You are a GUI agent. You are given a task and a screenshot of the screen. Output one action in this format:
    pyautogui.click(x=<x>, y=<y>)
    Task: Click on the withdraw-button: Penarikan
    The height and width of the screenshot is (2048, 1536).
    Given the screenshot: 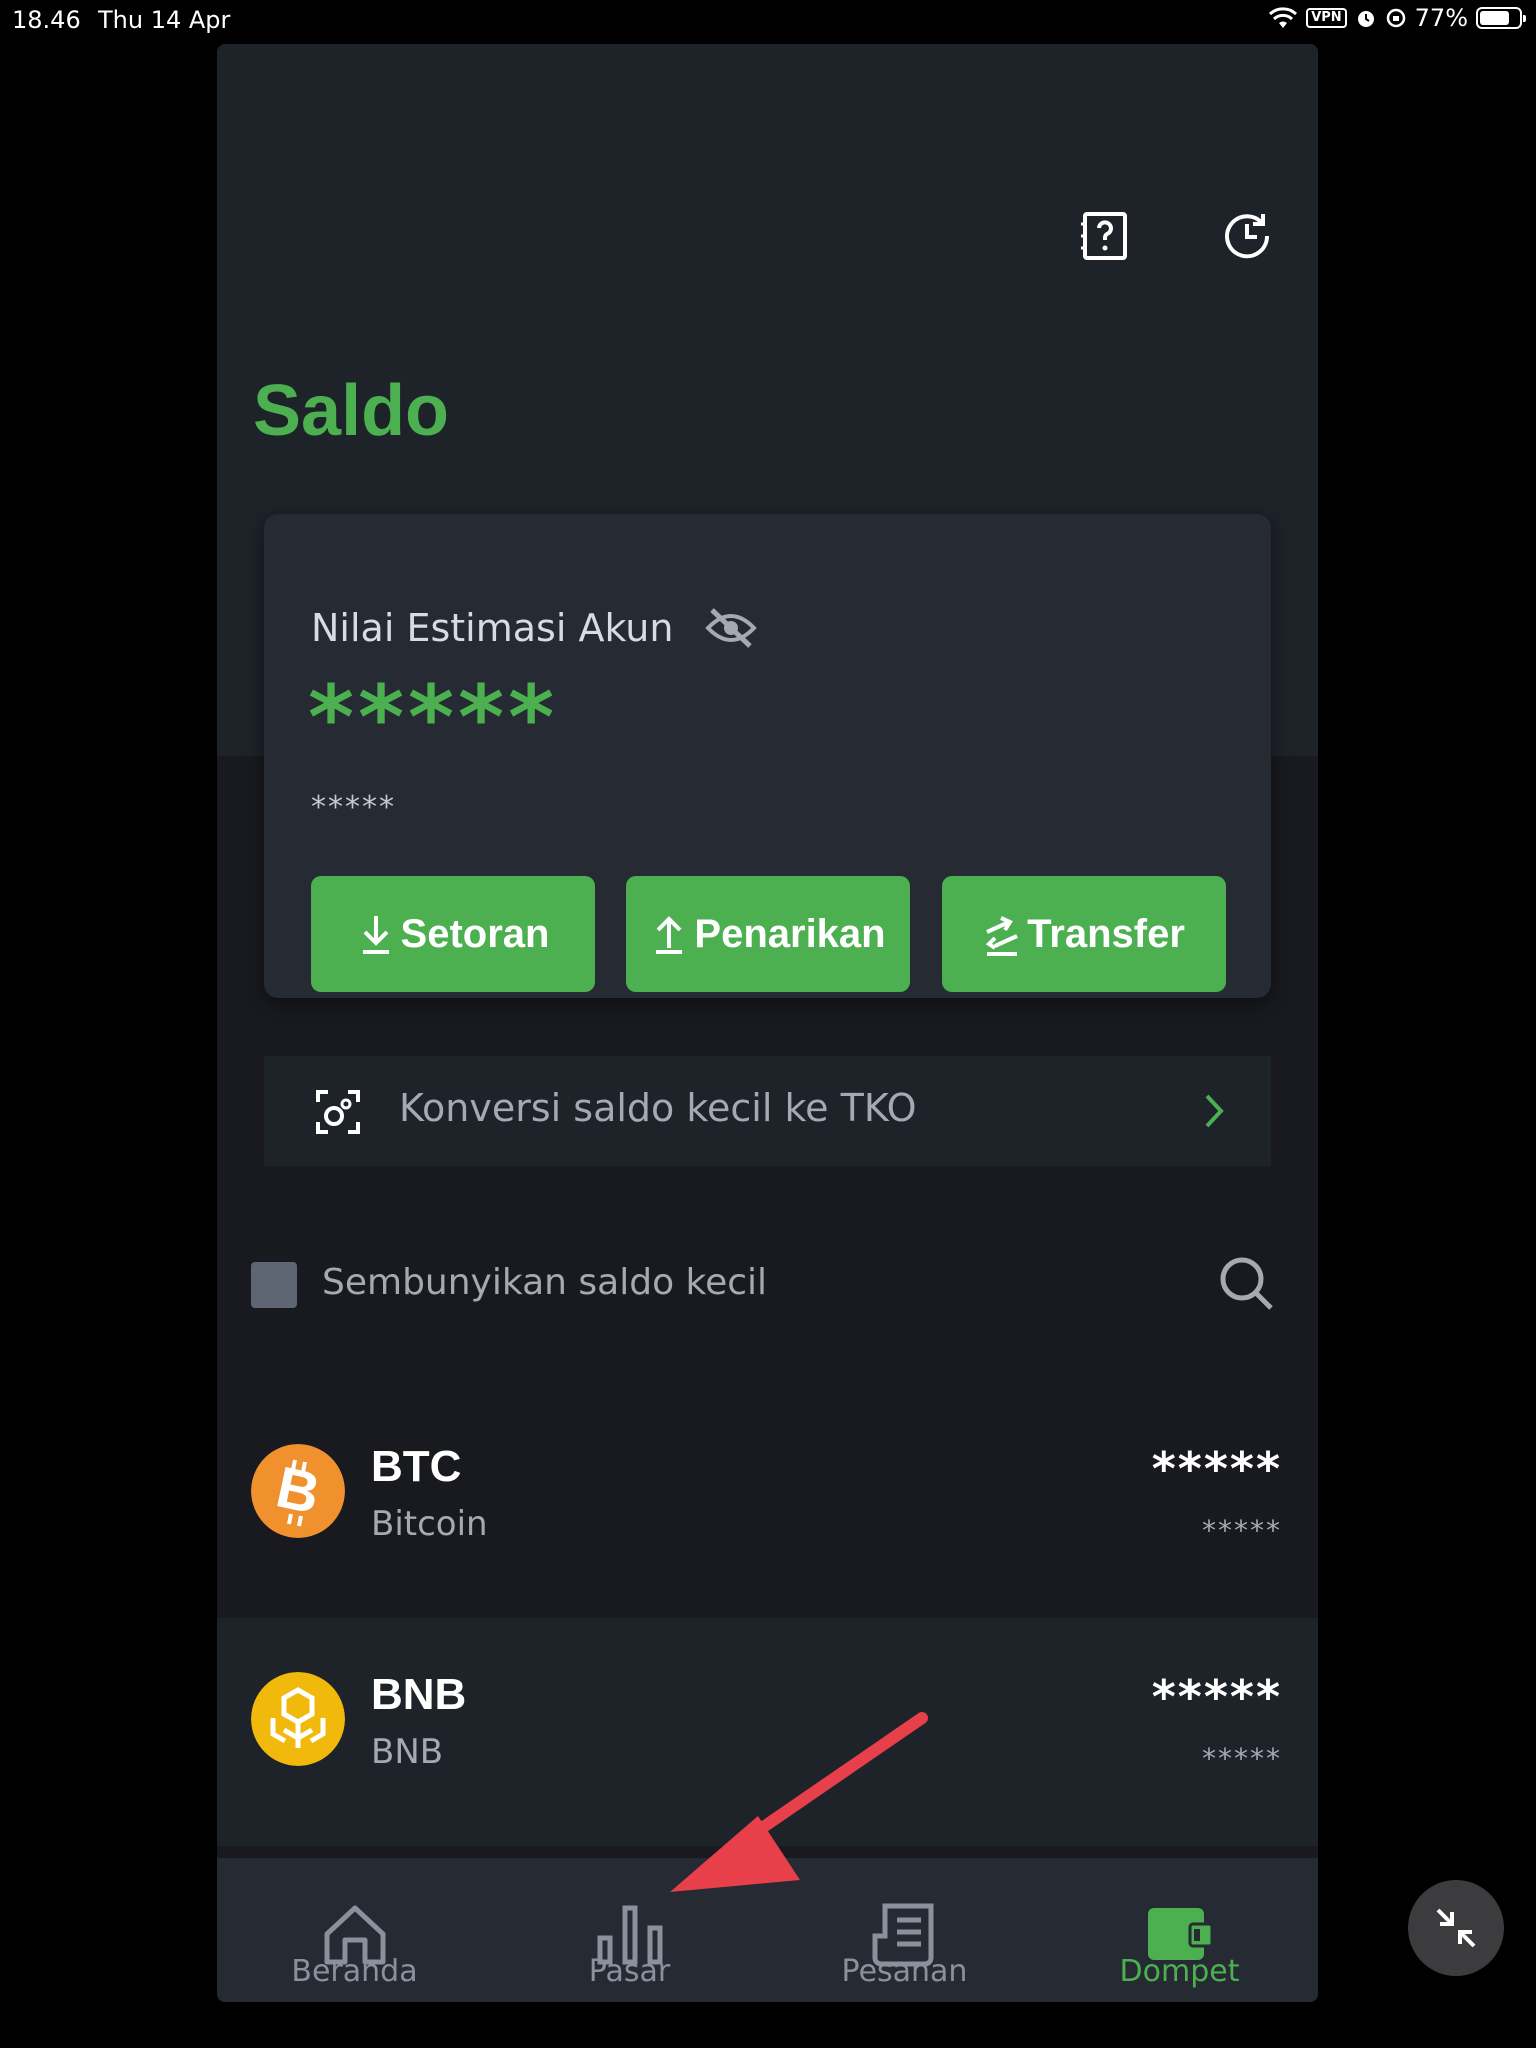 What is the action you would take?
    pyautogui.click(x=768, y=934)
    